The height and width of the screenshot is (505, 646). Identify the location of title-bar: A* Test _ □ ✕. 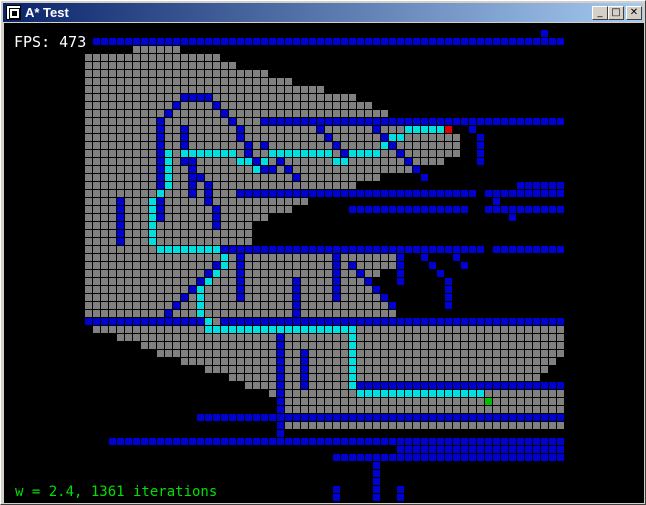
(323, 12).